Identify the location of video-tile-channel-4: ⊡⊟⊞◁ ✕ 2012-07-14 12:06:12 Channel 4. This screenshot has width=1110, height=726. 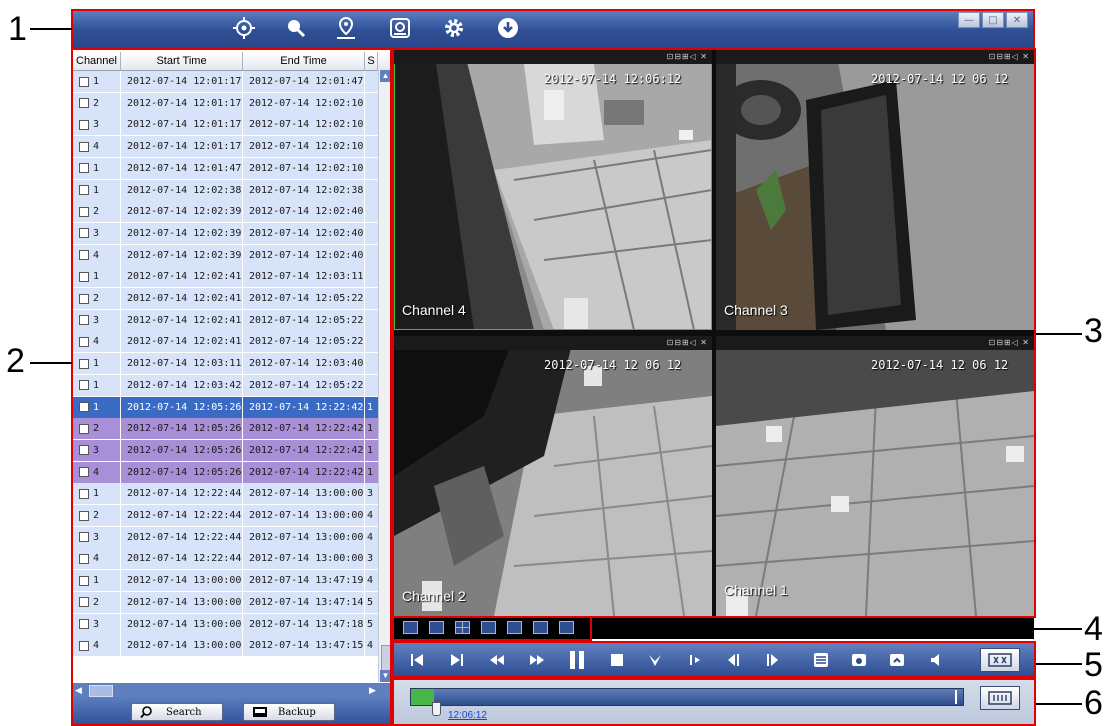
(553, 190).